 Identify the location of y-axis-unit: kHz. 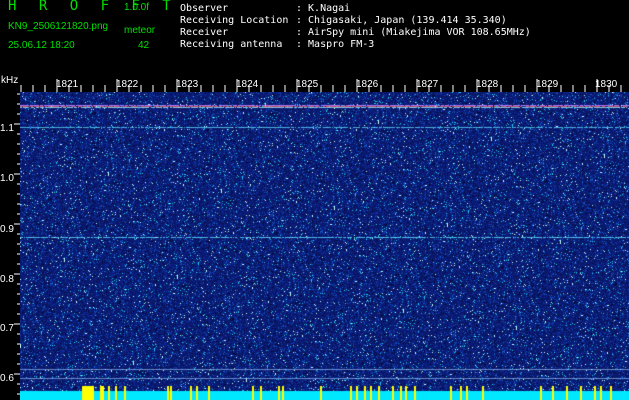
(10, 80).